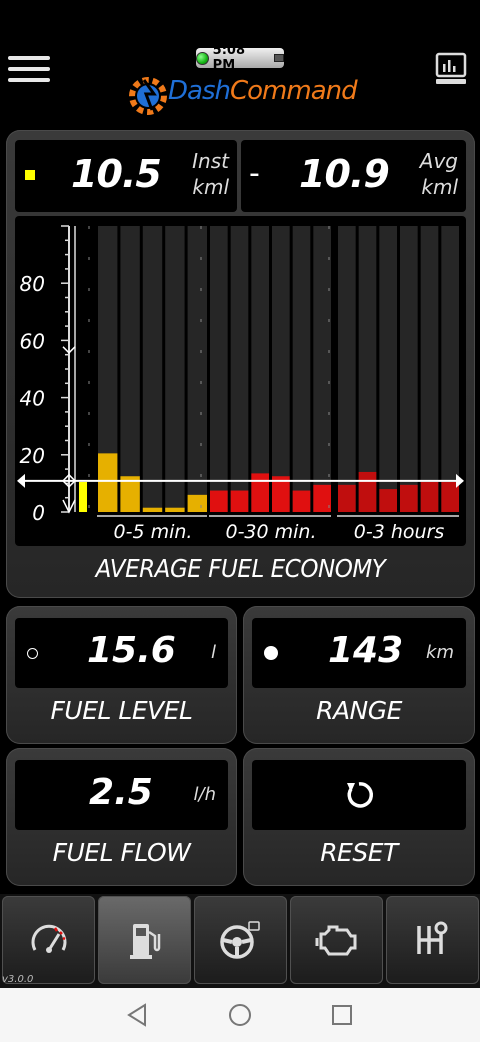  What do you see at coordinates (32, 341) in the screenshot?
I see `y-tick-label: 60` at bounding box center [32, 341].